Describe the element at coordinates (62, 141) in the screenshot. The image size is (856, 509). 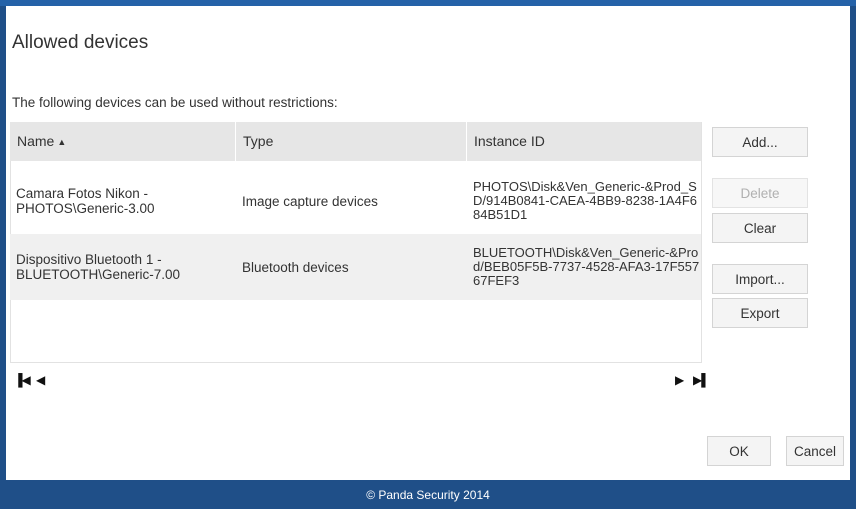
I see `sort-ascending-icon: ▲` at that location.